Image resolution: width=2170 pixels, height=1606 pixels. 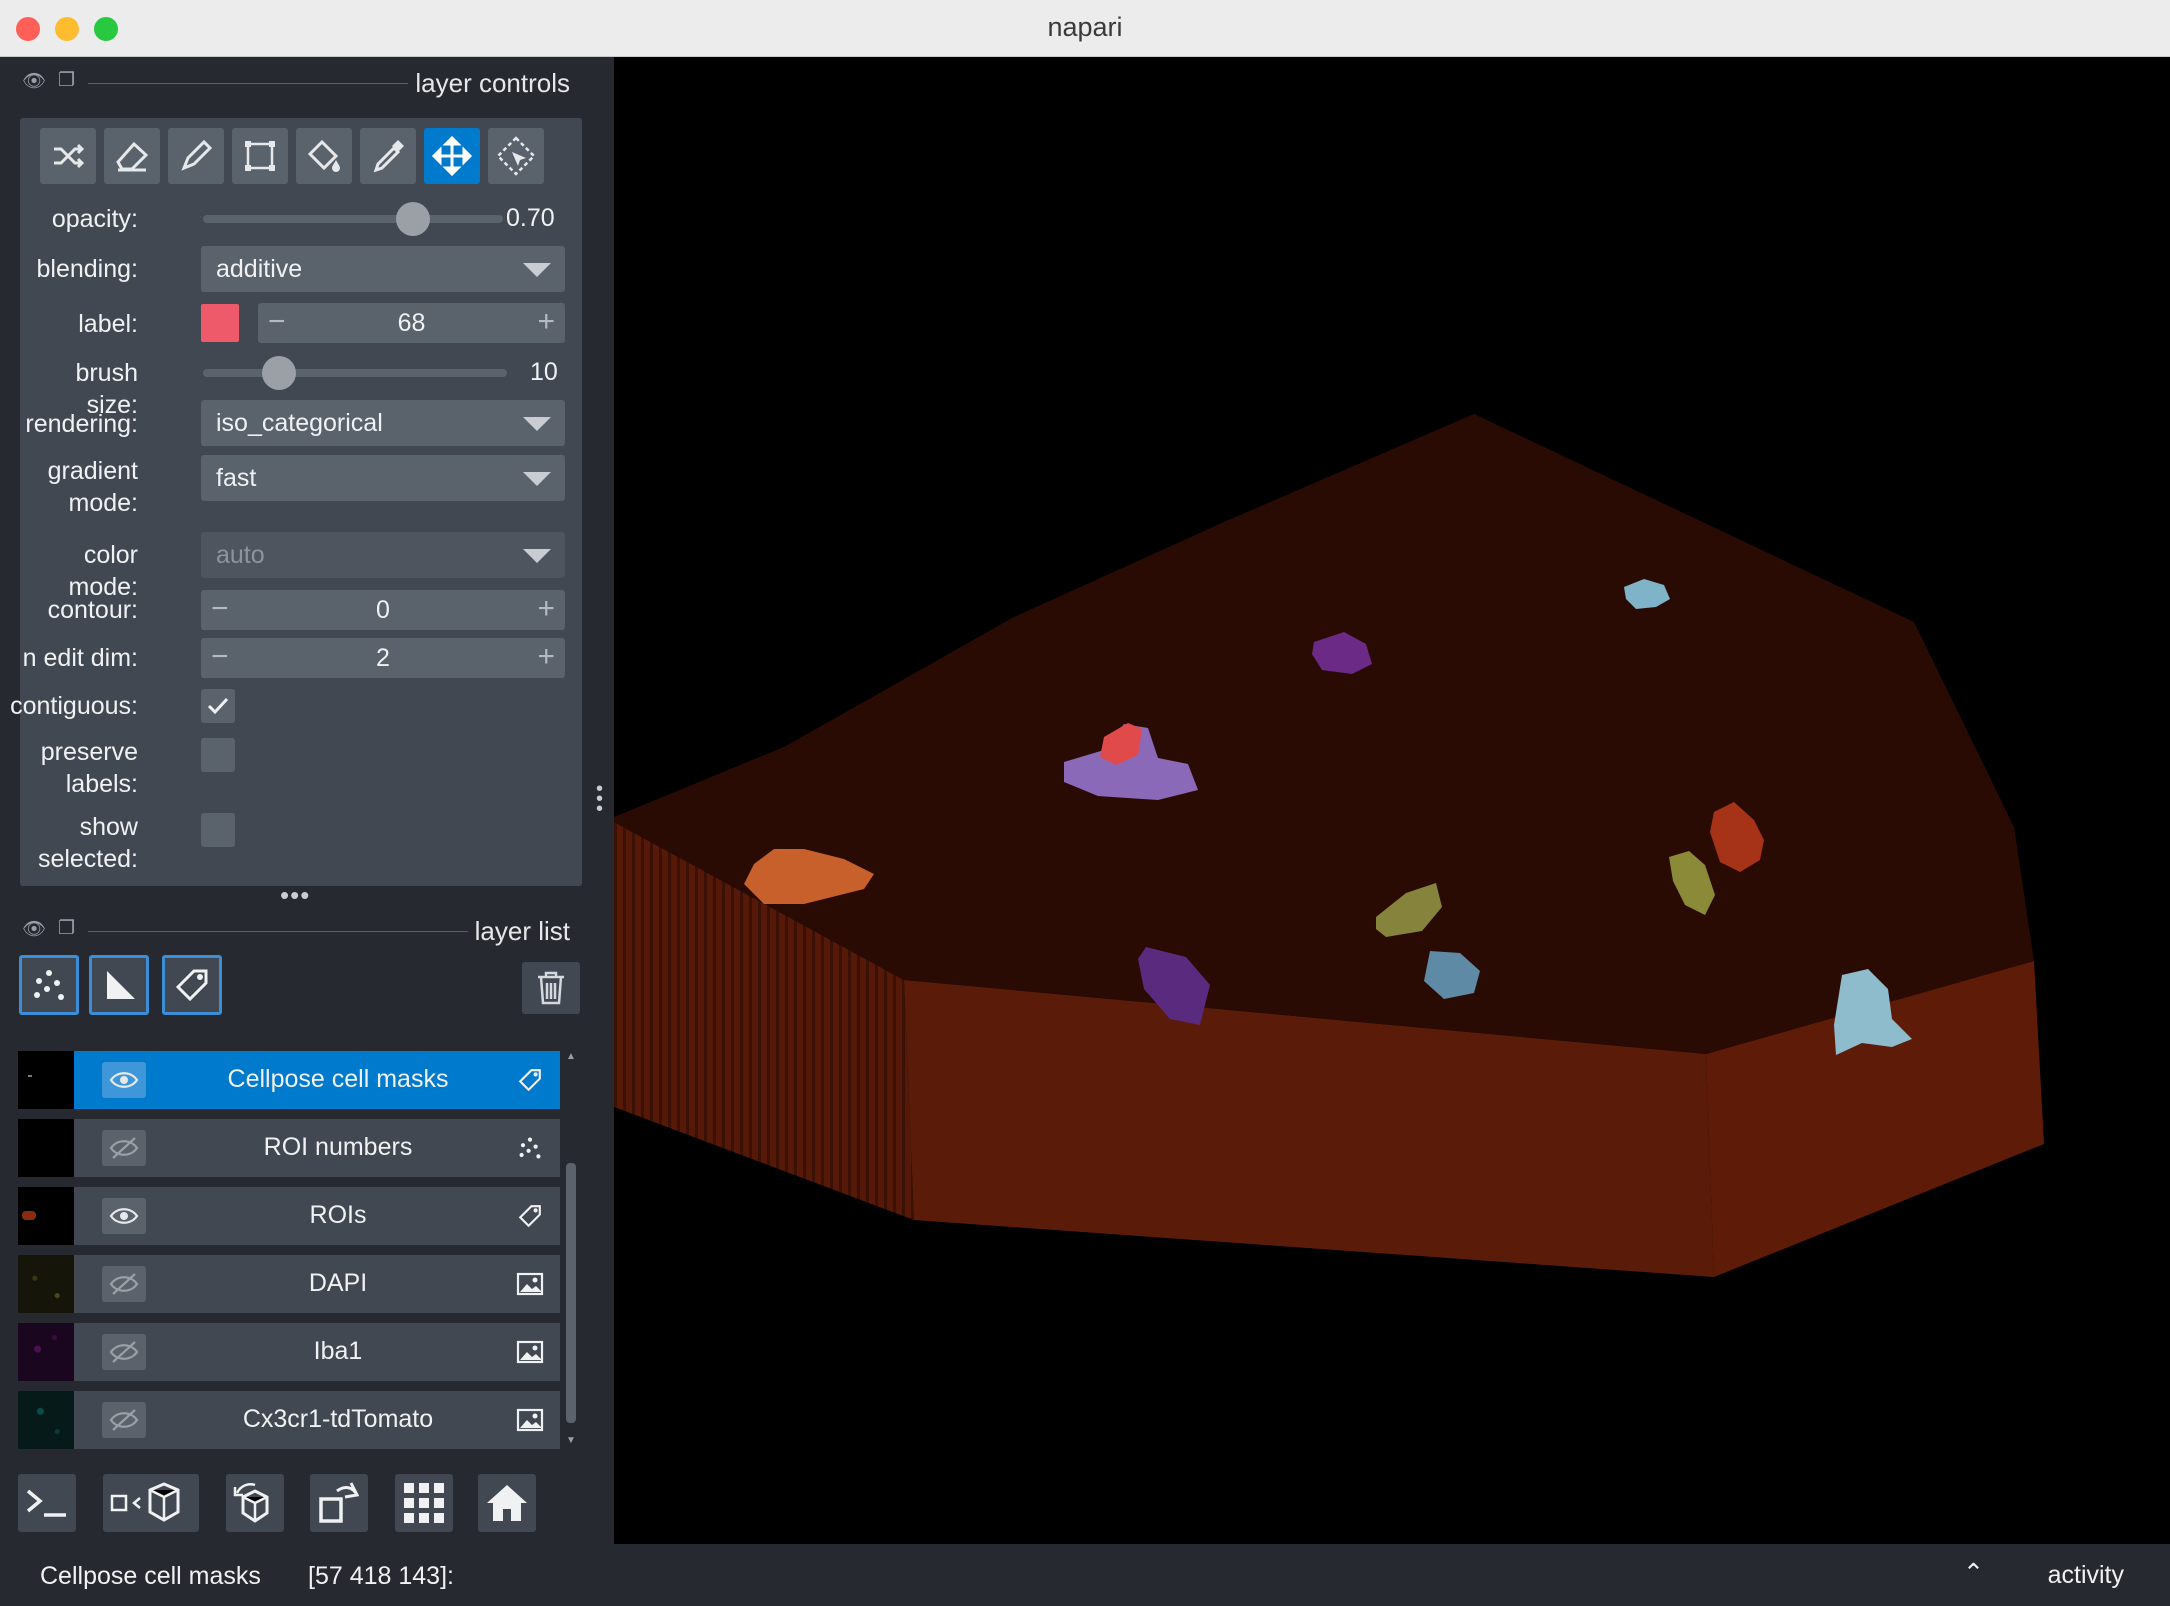 I want to click on eraser-button, so click(x=132, y=156).